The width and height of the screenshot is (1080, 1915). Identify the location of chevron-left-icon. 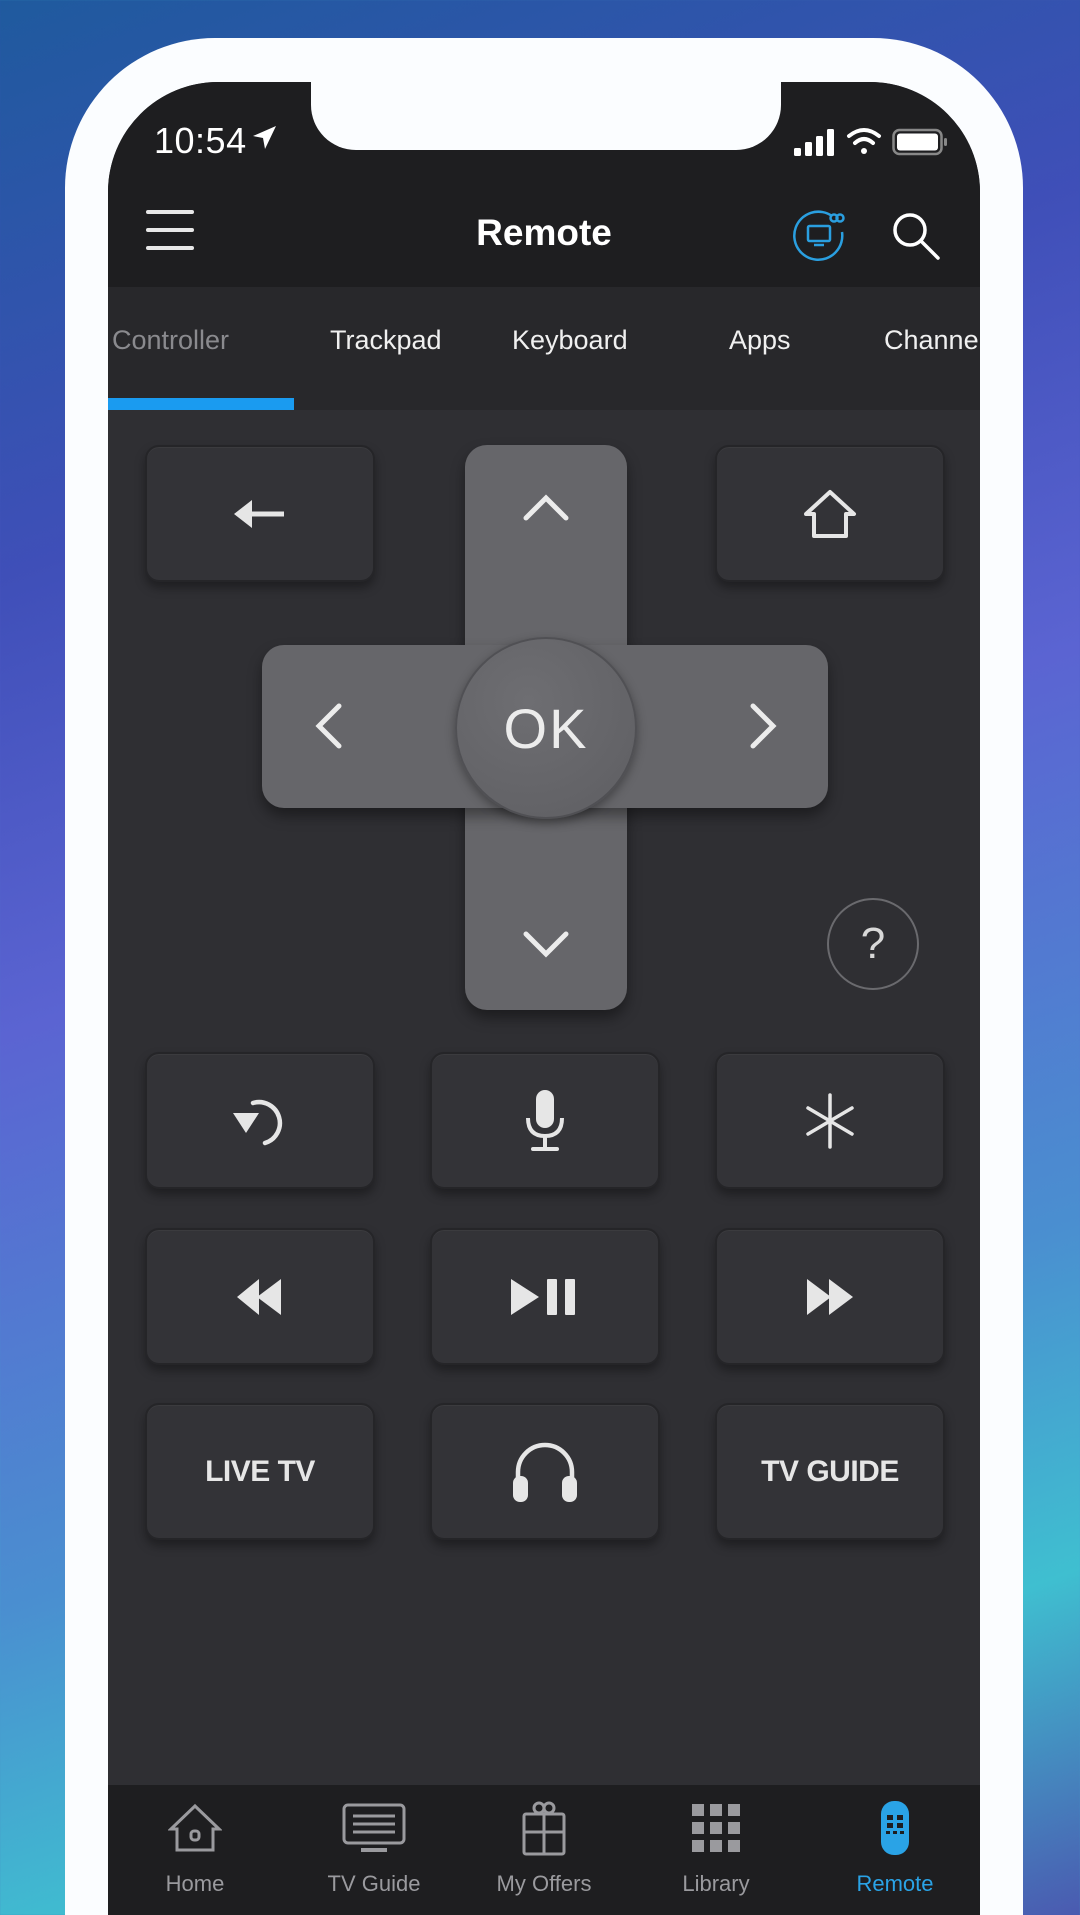
(328, 726).